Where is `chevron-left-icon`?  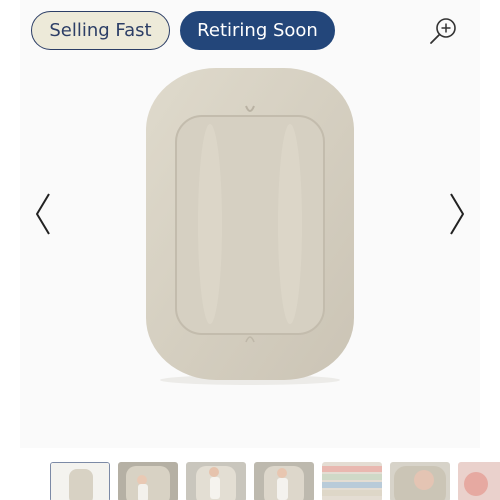 chevron-left-icon is located at coordinates (43, 214).